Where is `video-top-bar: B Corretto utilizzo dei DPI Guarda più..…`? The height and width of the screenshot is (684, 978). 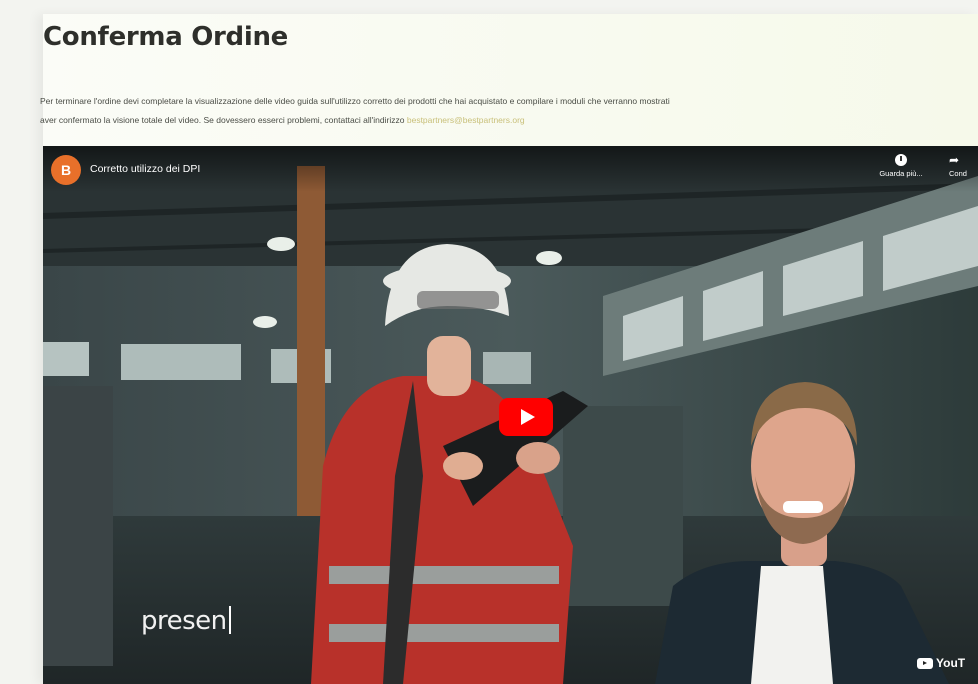
video-top-bar: B Corretto utilizzo dei DPI Guarda più..… is located at coordinates (510, 169).